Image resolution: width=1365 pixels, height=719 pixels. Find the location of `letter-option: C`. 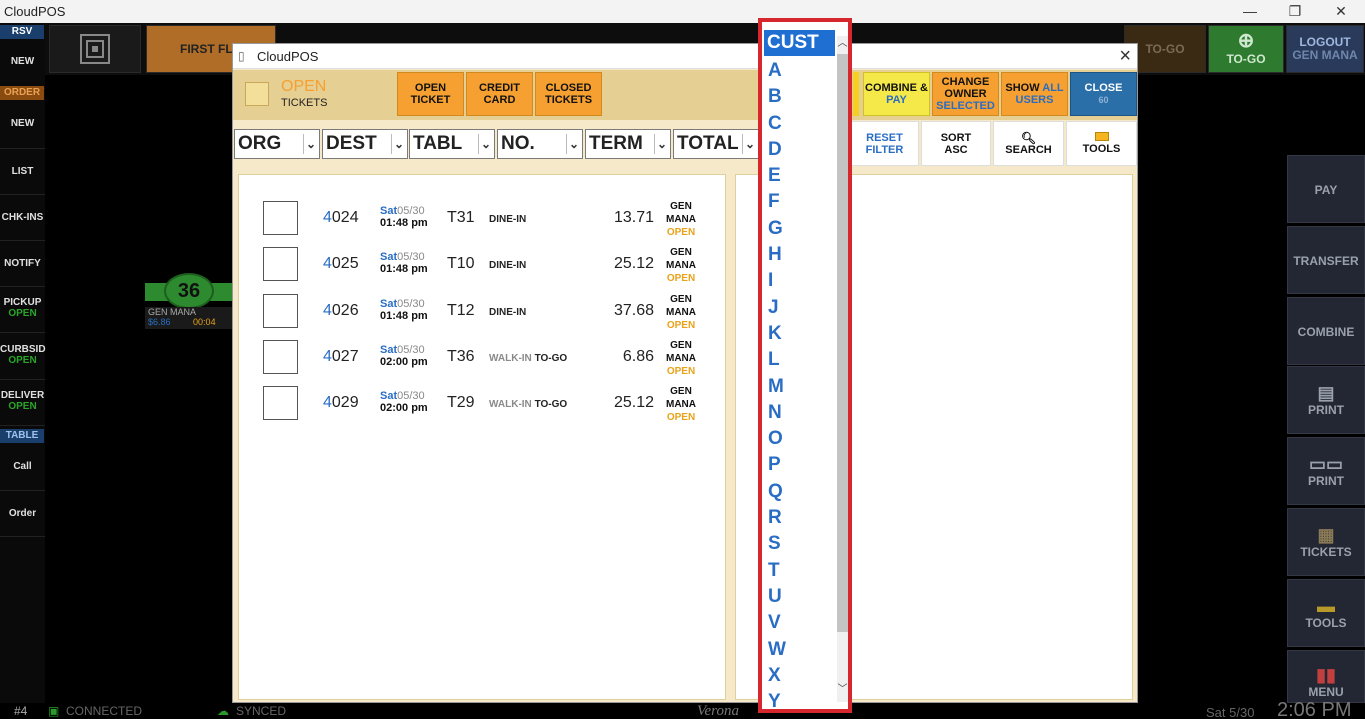

letter-option: C is located at coordinates (777, 124).